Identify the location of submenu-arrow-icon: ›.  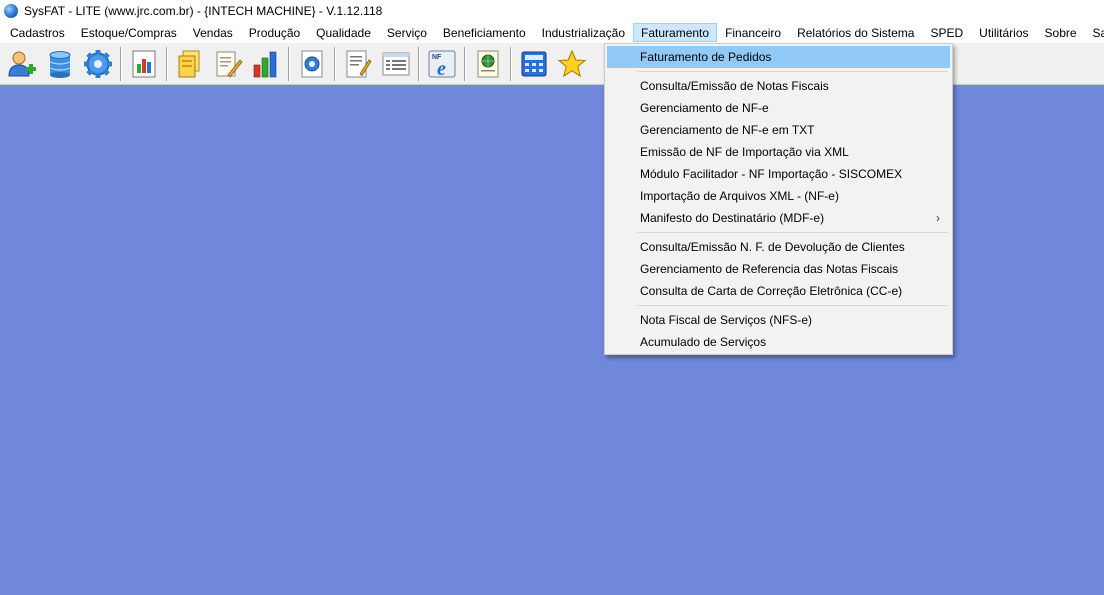
(938, 218).